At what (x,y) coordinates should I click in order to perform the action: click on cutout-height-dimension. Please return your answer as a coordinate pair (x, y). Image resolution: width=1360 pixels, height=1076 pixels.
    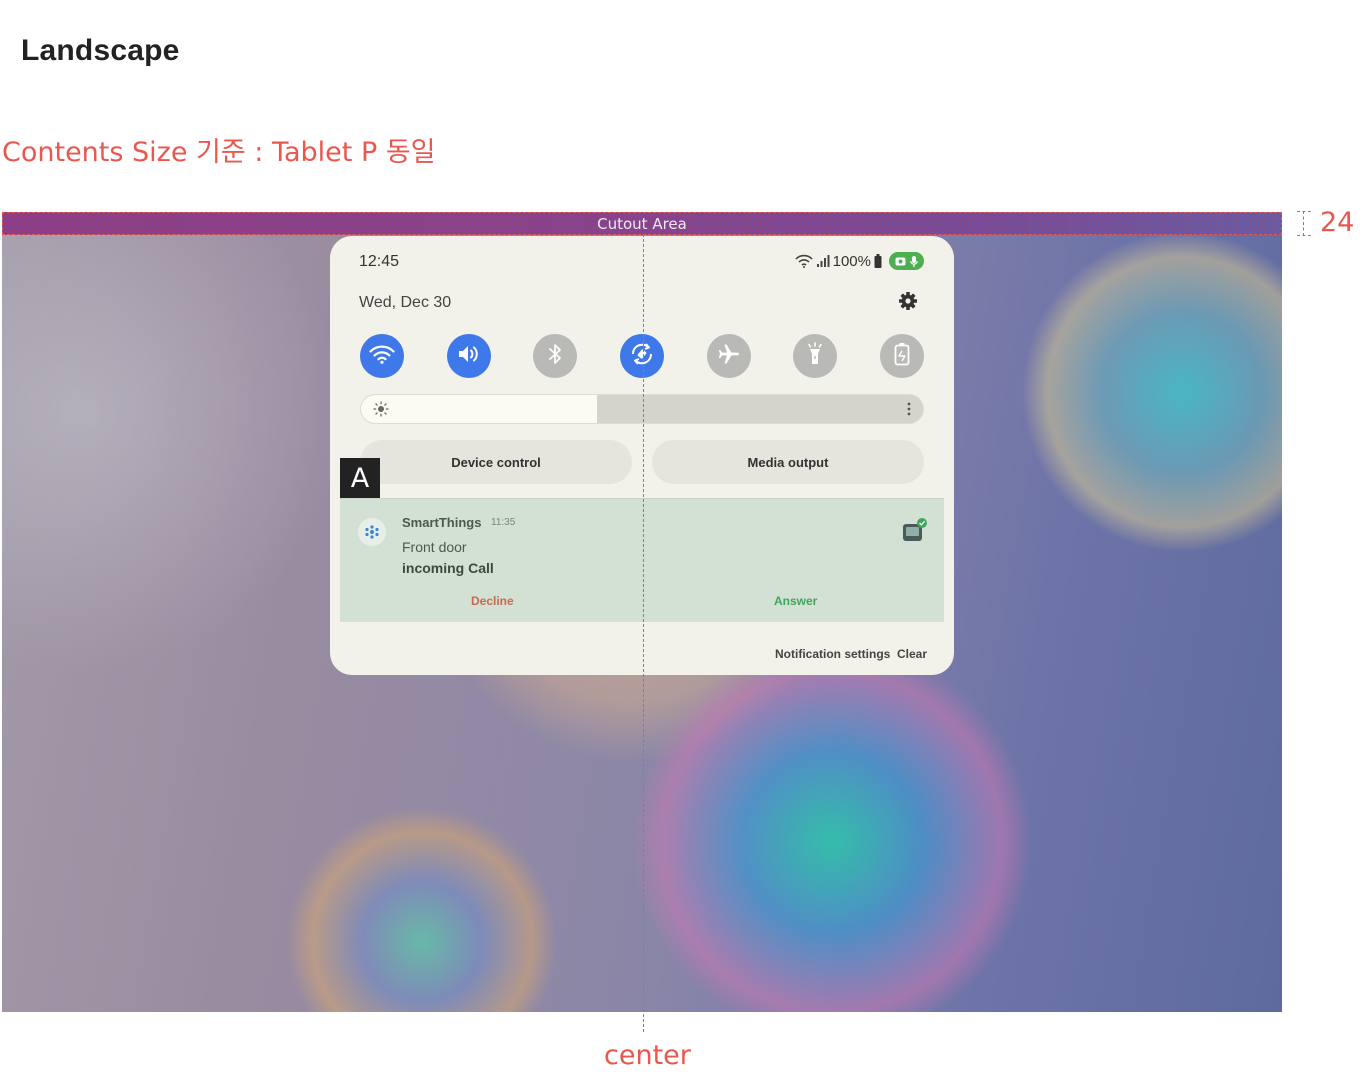
    Looking at the image, I should click on (1304, 223).